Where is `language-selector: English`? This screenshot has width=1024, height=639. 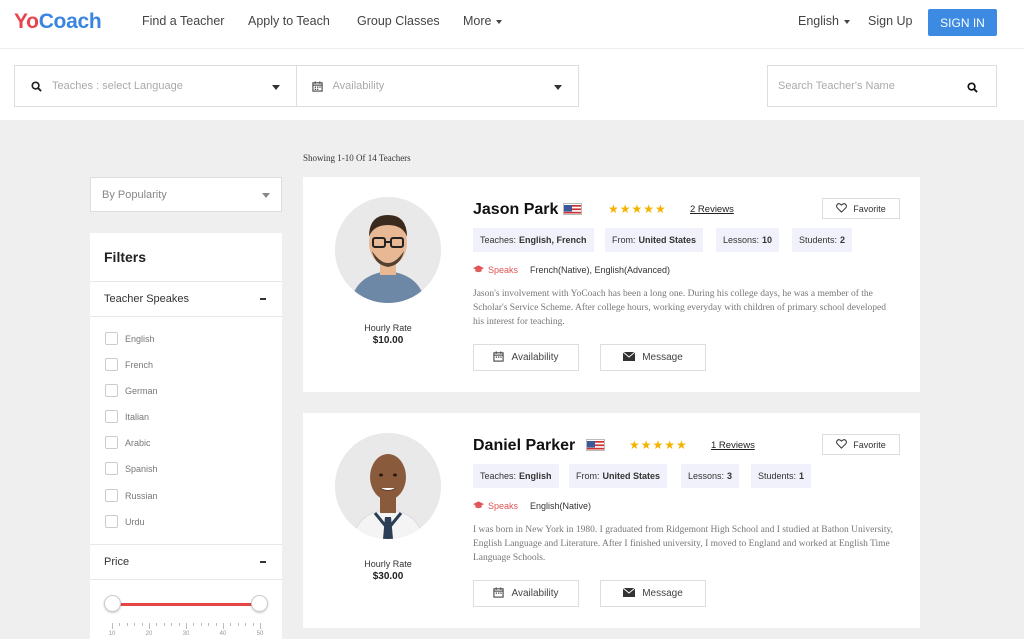 language-selector: English is located at coordinates (824, 21).